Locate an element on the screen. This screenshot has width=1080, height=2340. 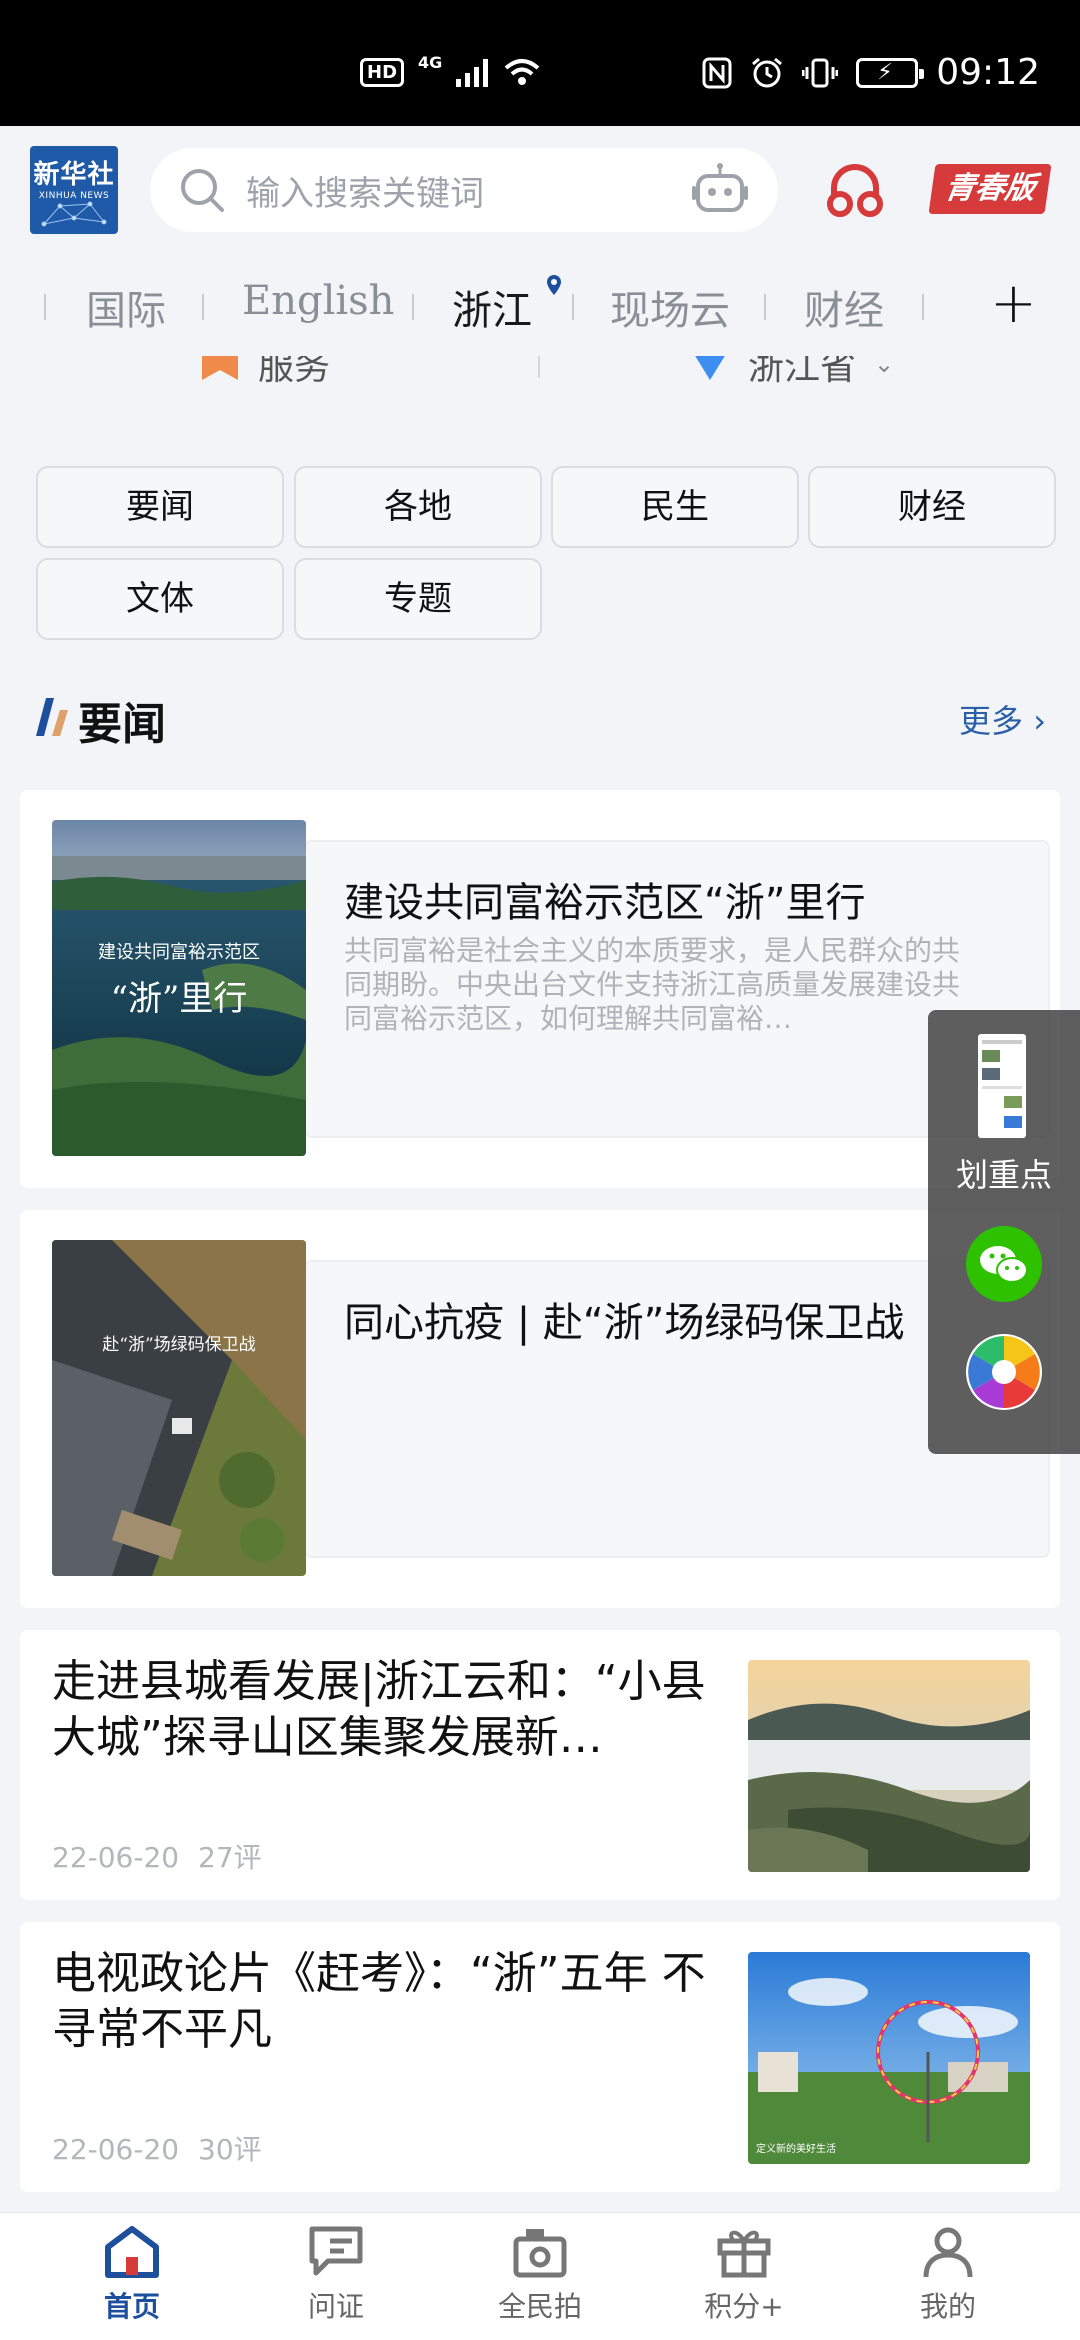
headphones-icon is located at coordinates (855, 190).